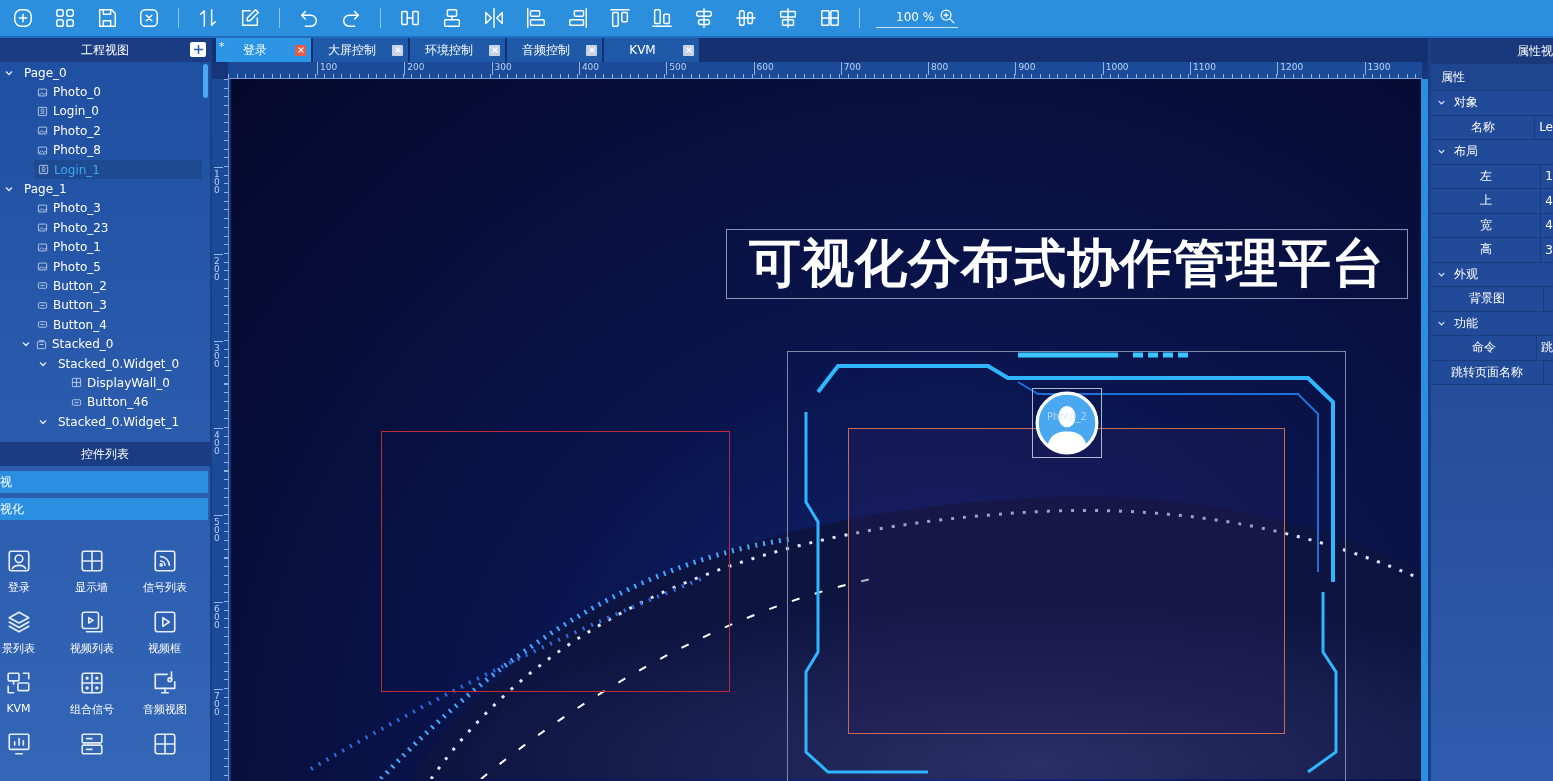 This screenshot has height=781, width=1553. I want to click on tree-item: Button_46, so click(101, 402).